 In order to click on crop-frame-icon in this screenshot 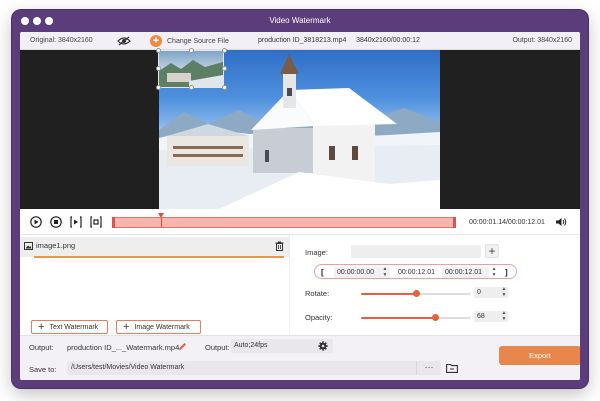, I will do `click(96, 222)`.